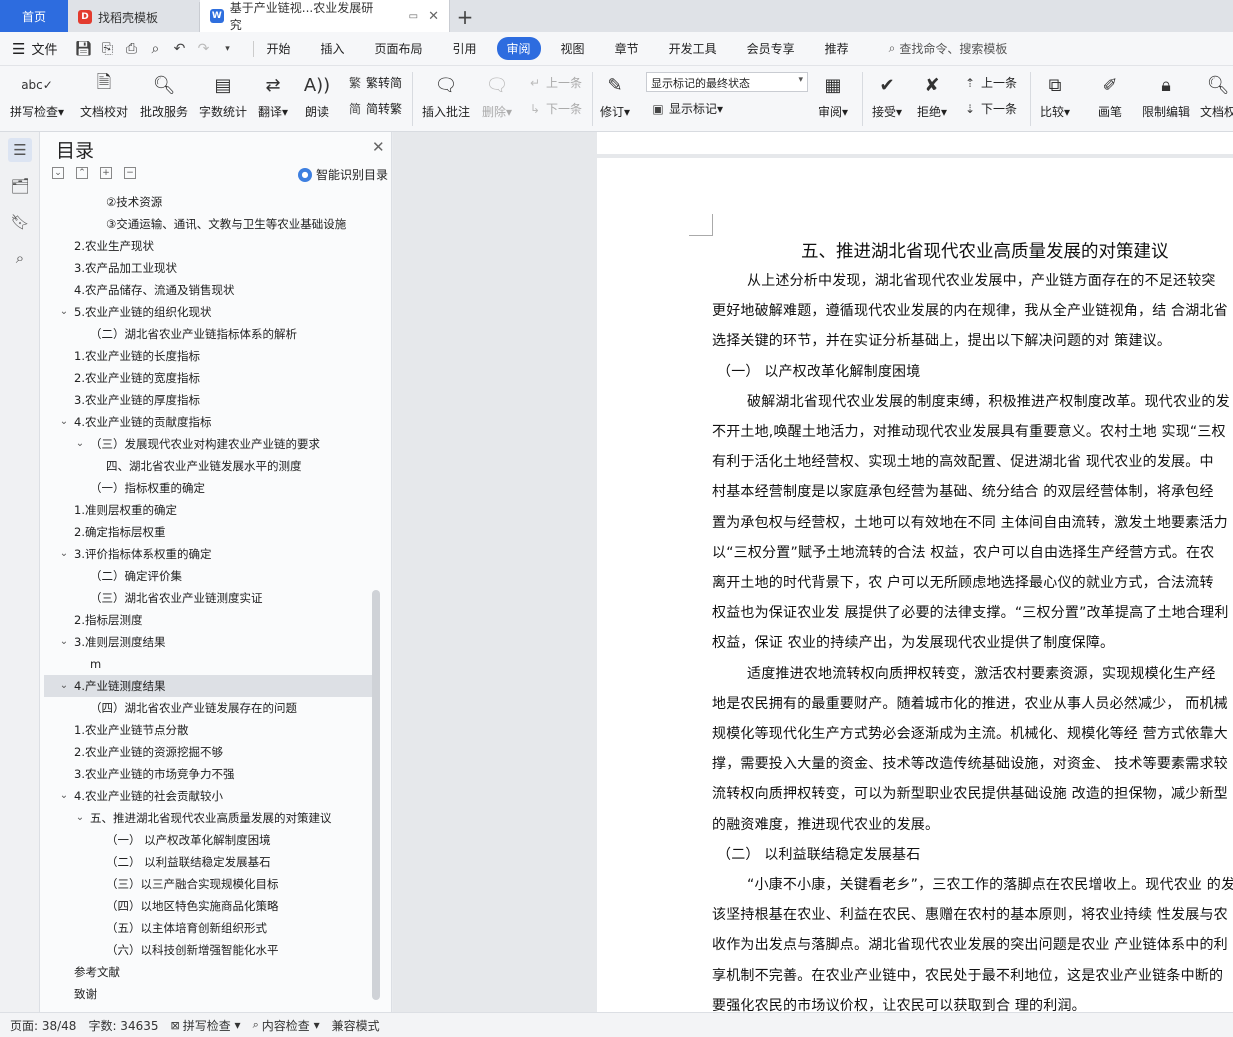 This screenshot has width=1233, height=1037. I want to click on spell-check-status: ⊠ 拼写检查 ▾, so click(206, 1025).